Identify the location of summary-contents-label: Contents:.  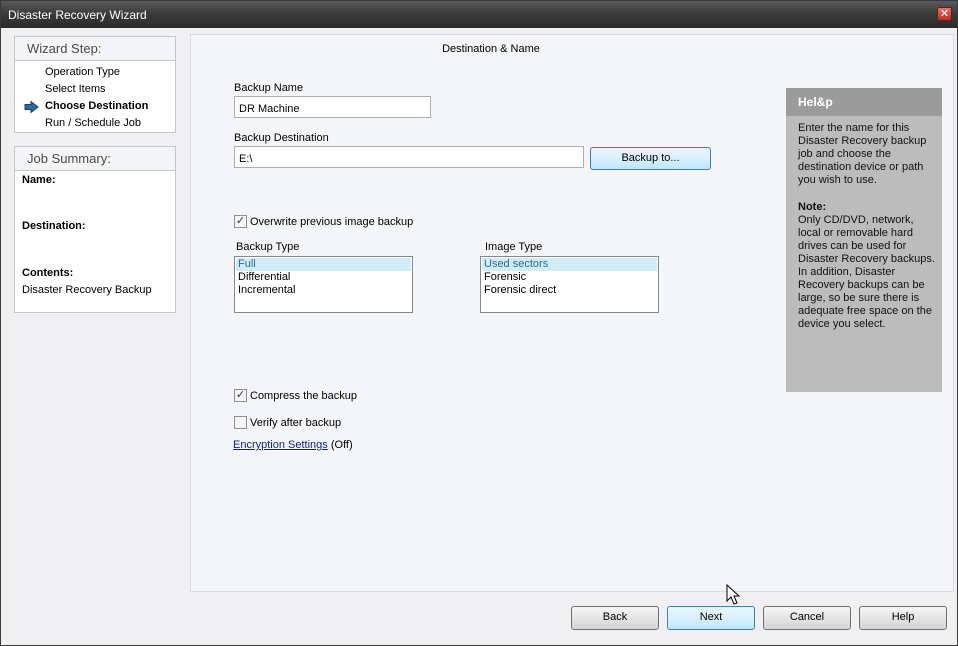
(48, 273).